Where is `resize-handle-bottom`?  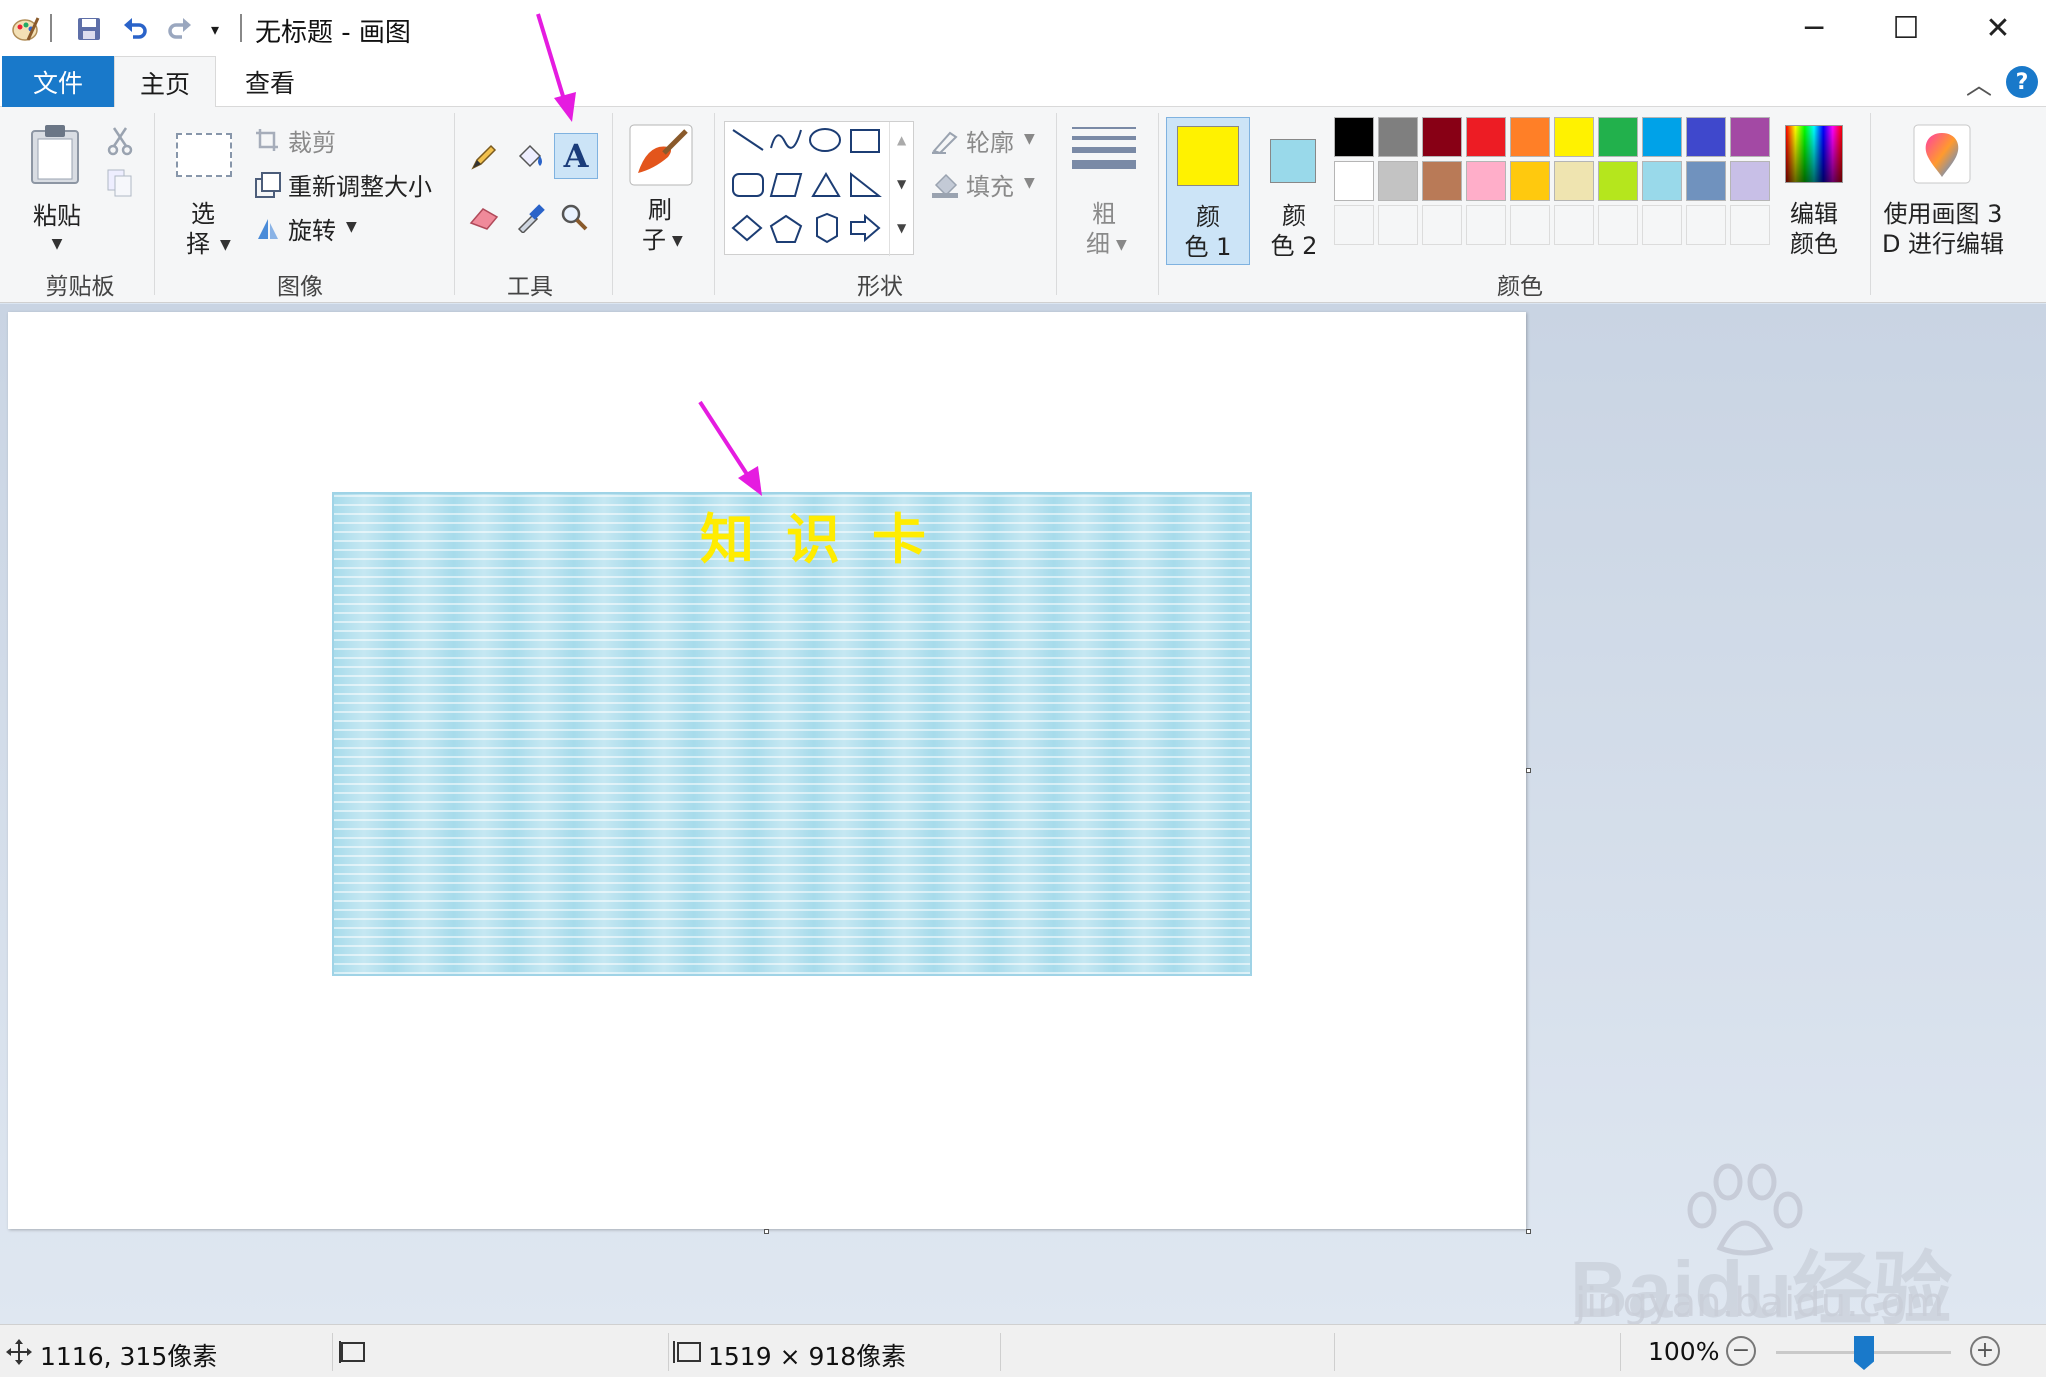
resize-handle-bottom is located at coordinates (766, 1231).